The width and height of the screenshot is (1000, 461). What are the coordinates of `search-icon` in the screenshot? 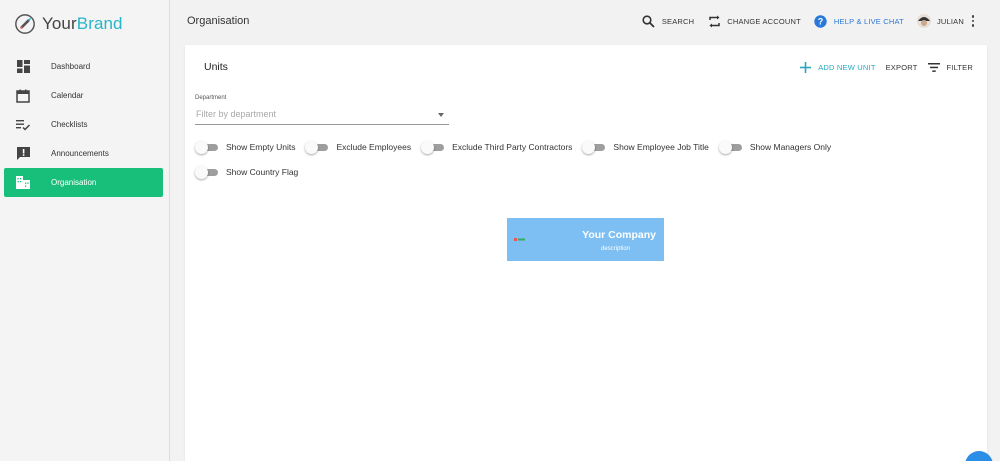 It's located at (649, 21).